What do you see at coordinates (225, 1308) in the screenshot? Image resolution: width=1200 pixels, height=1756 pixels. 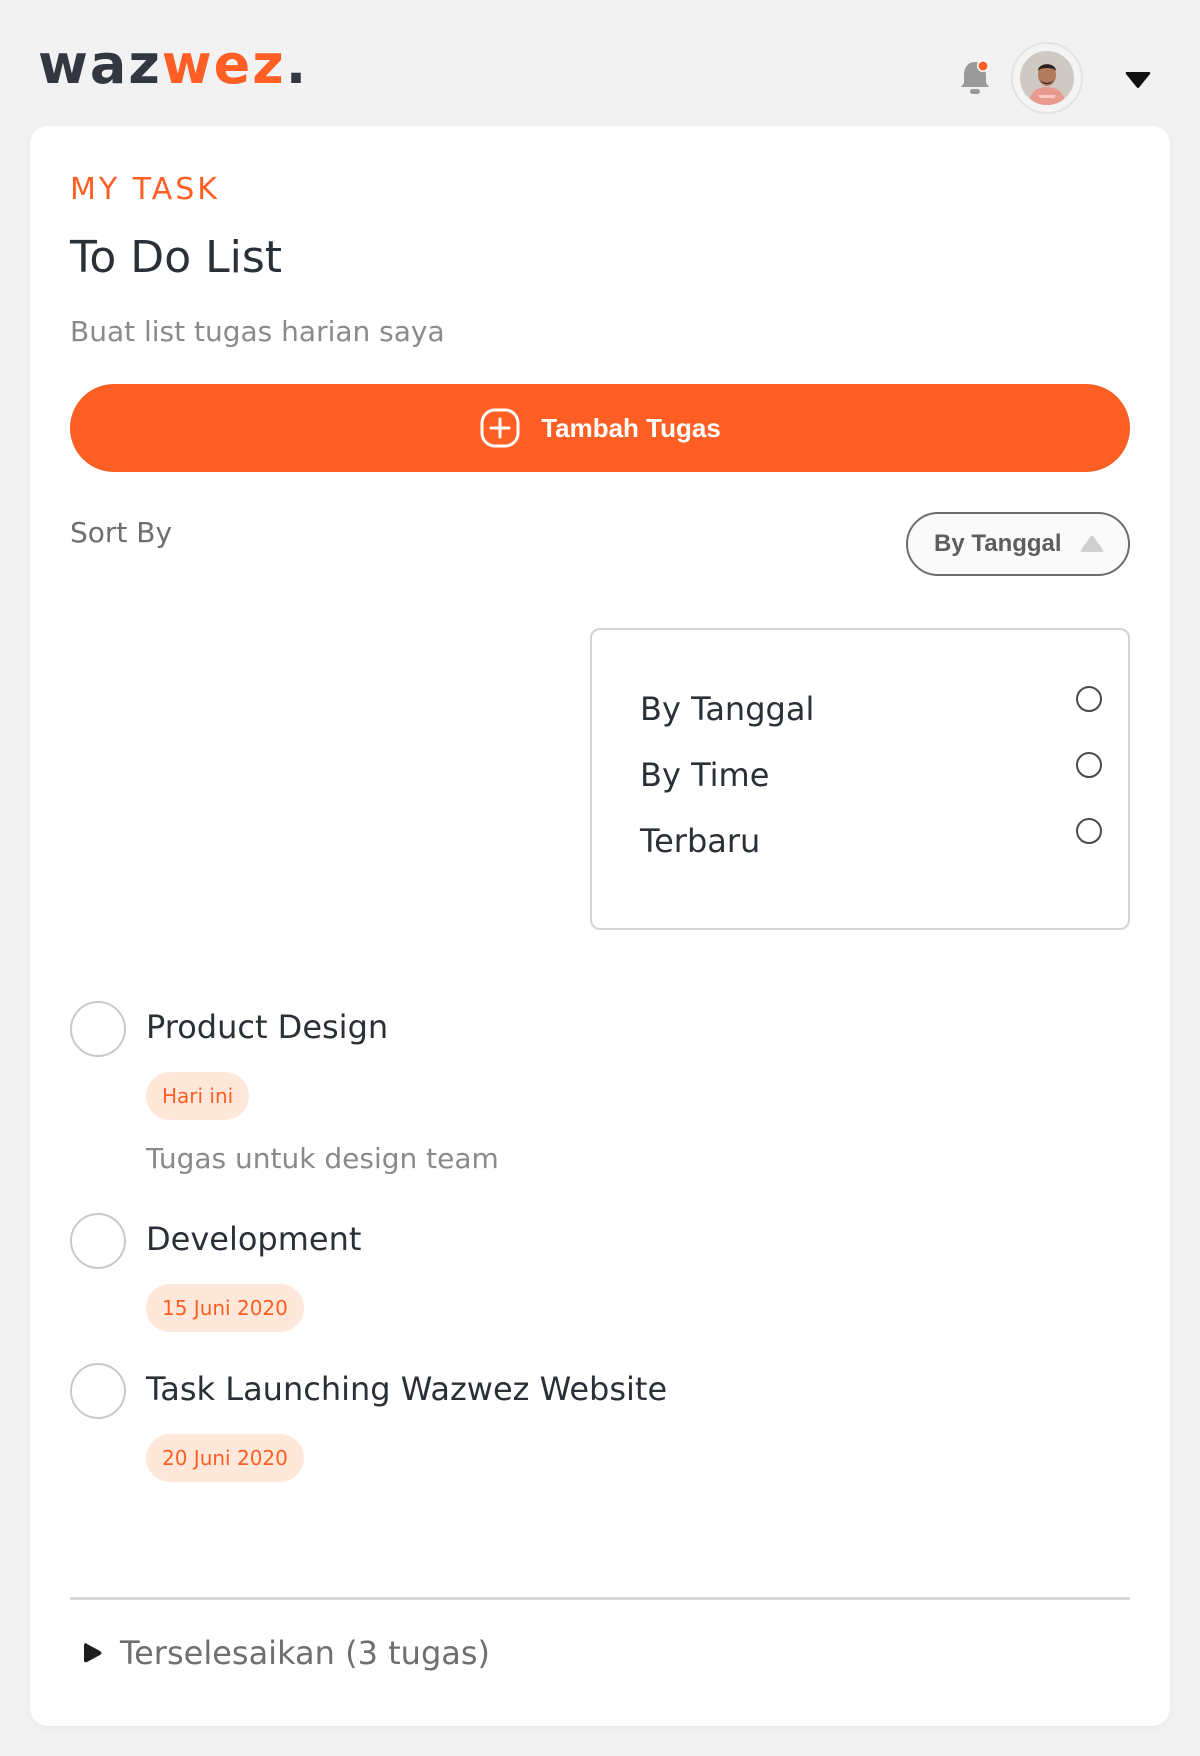 I see `task-date-badge: 15 Juni 2020` at bounding box center [225, 1308].